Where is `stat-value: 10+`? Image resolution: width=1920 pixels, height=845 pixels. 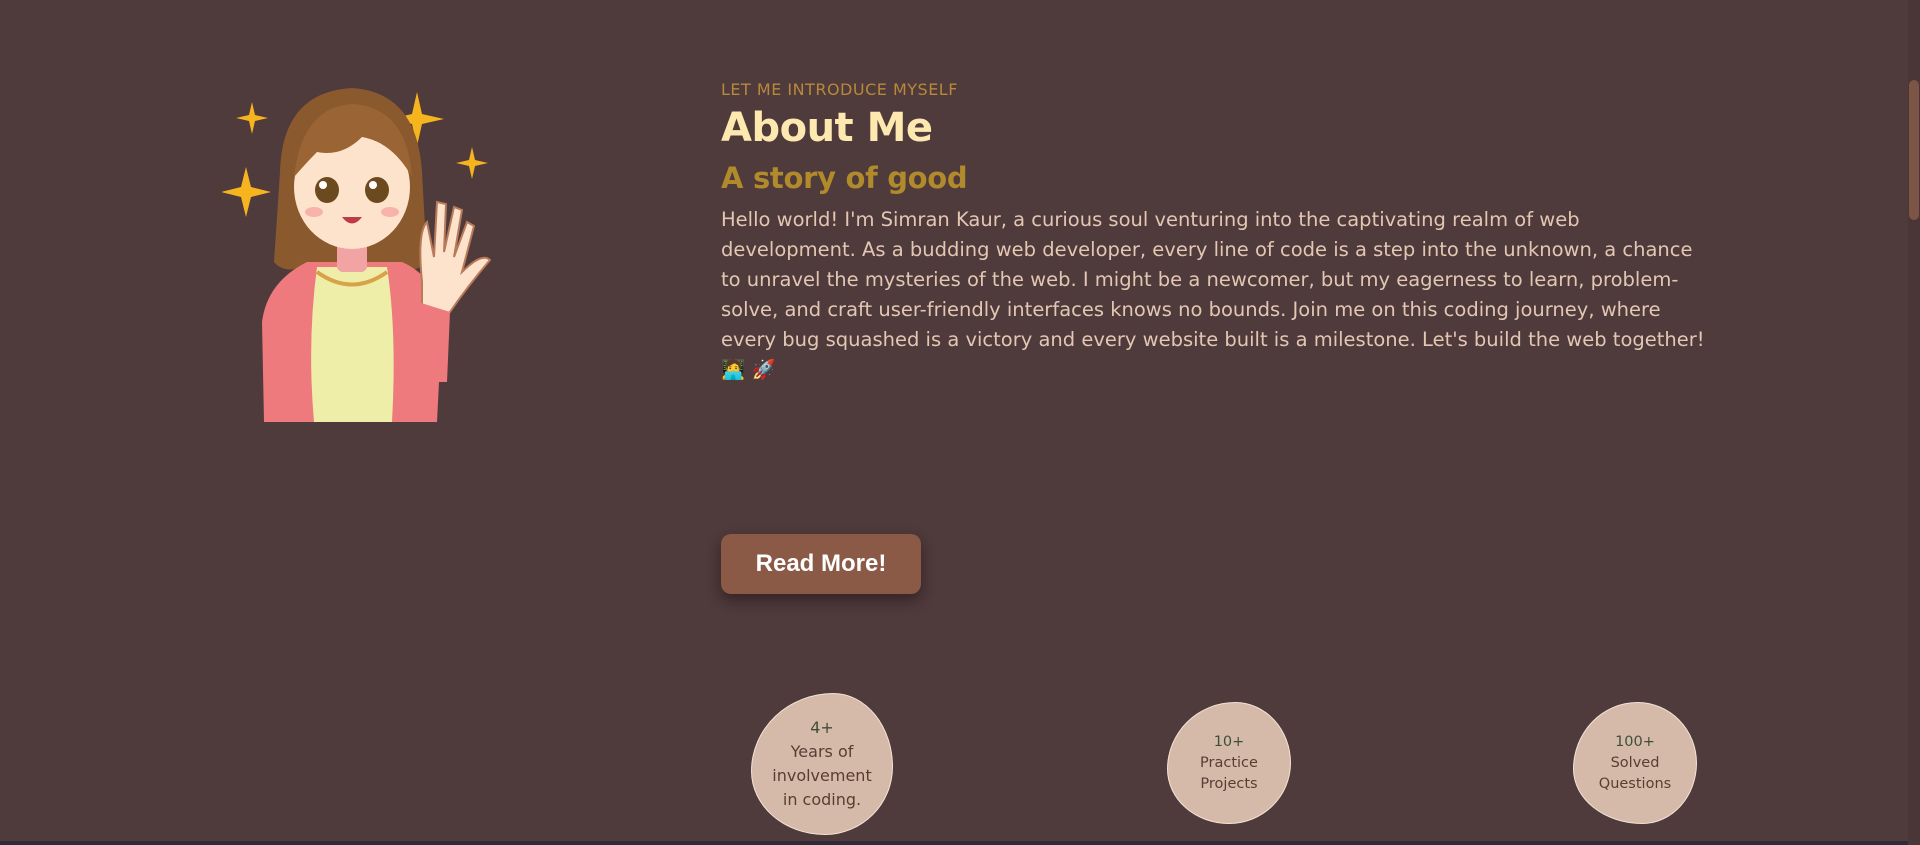 stat-value: 10+ is located at coordinates (1229, 741).